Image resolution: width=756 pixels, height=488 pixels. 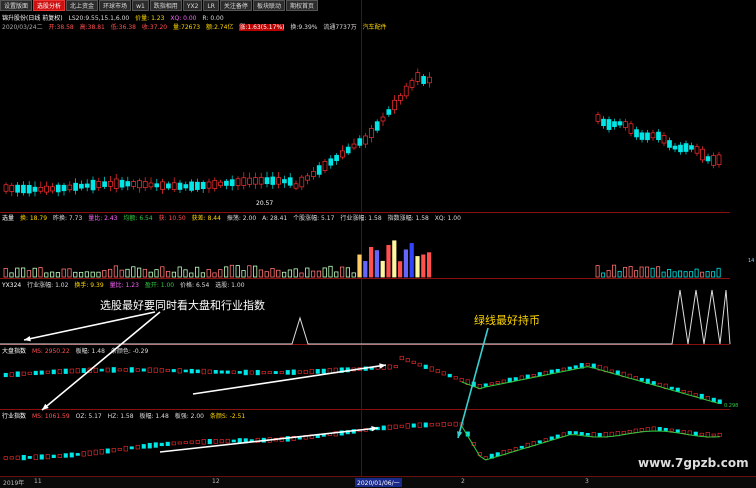 I want to click on watermark: www.7gpzb.com, so click(x=693, y=463).